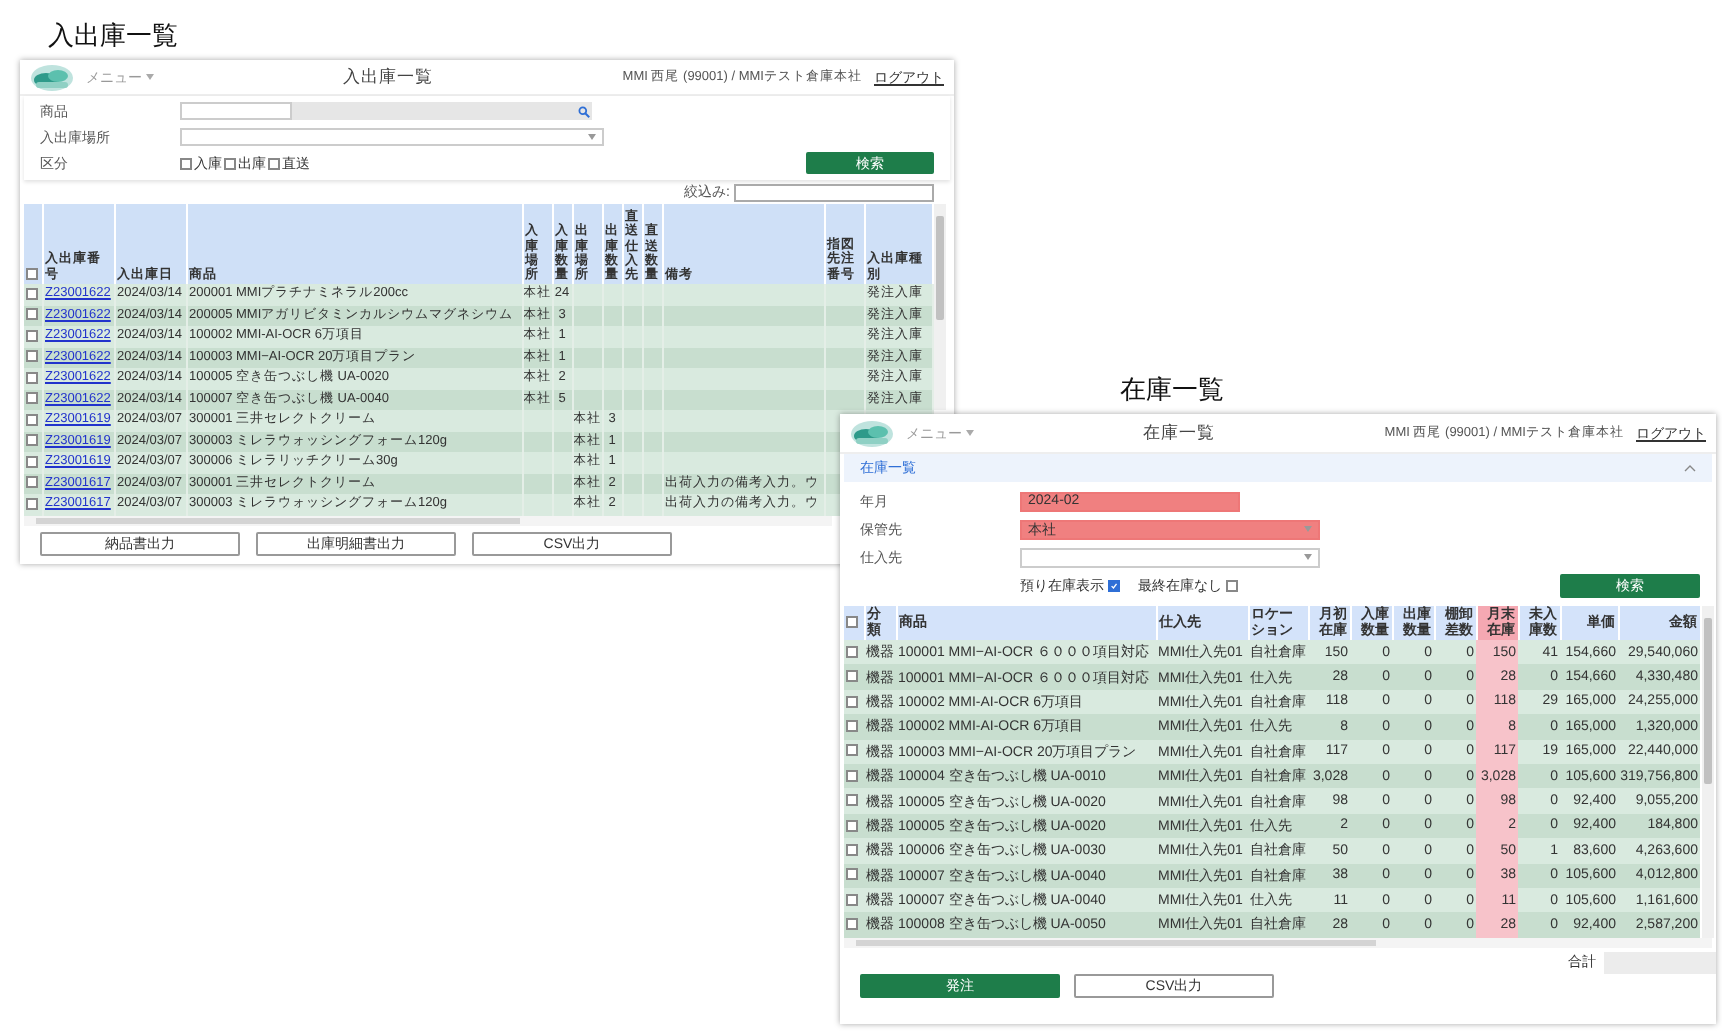  I want to click on window-title: 入出庫一覧, so click(388, 77).